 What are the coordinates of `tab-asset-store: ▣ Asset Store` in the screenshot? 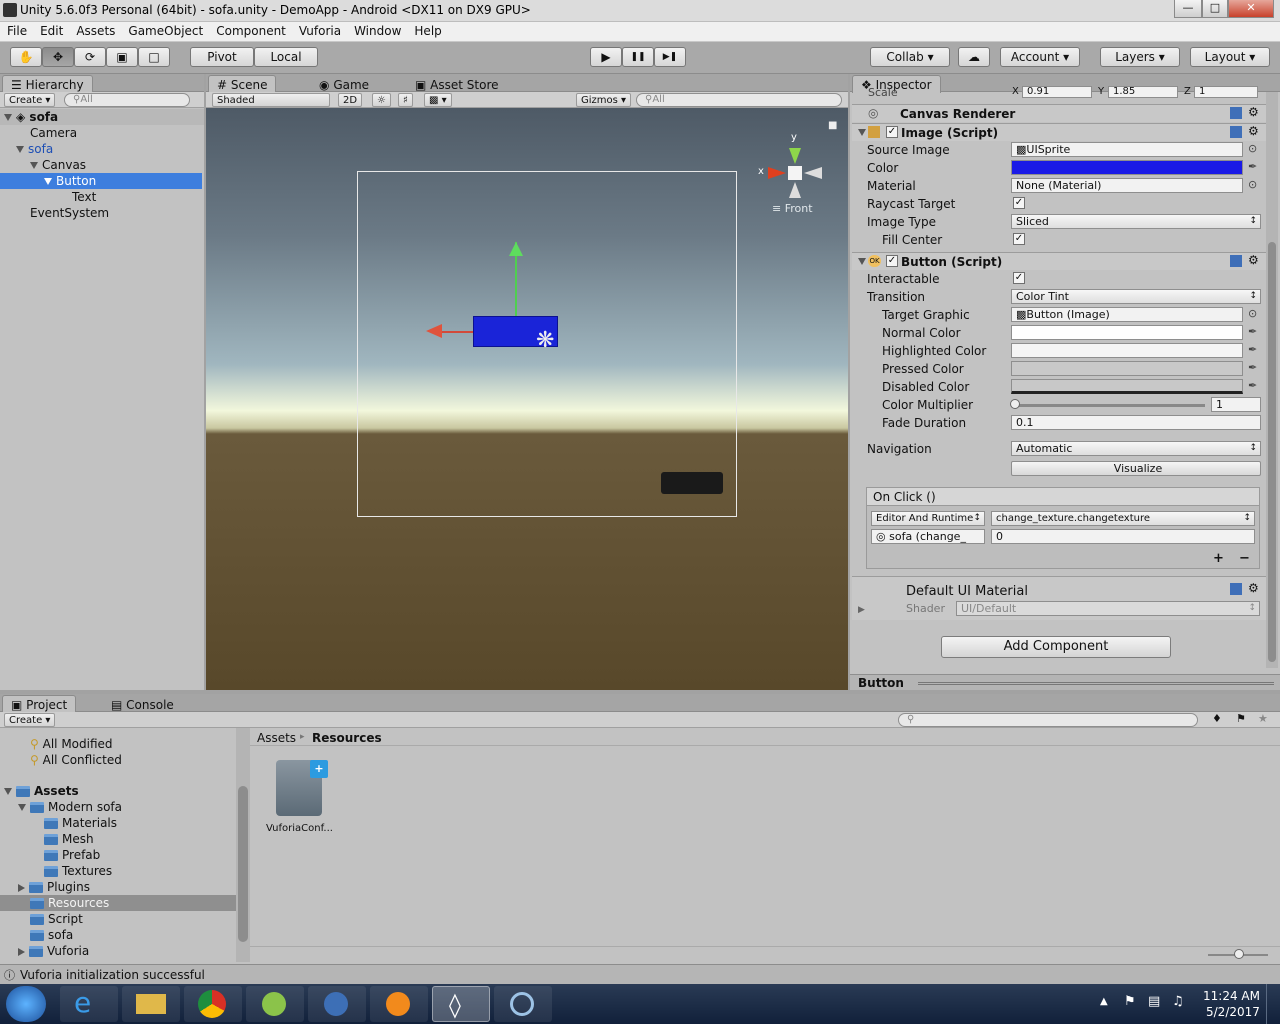 It's located at (457, 84).